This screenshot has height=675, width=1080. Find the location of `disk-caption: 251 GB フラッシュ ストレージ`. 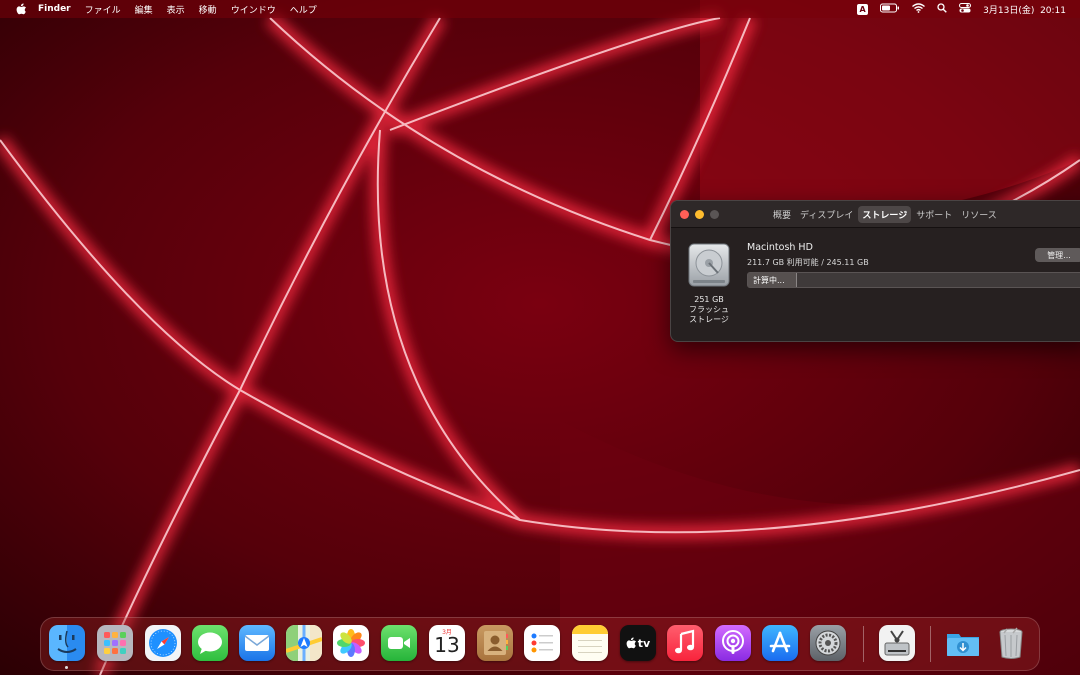

disk-caption: 251 GB フラッシュ ストレージ is located at coordinates (709, 310).